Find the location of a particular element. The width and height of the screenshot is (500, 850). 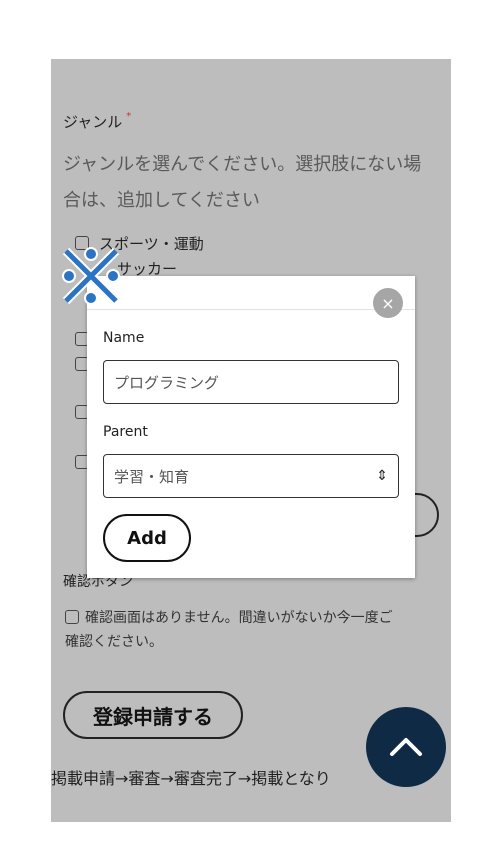

parent-select: 学習・知育 ⇕ is located at coordinates (251, 476).